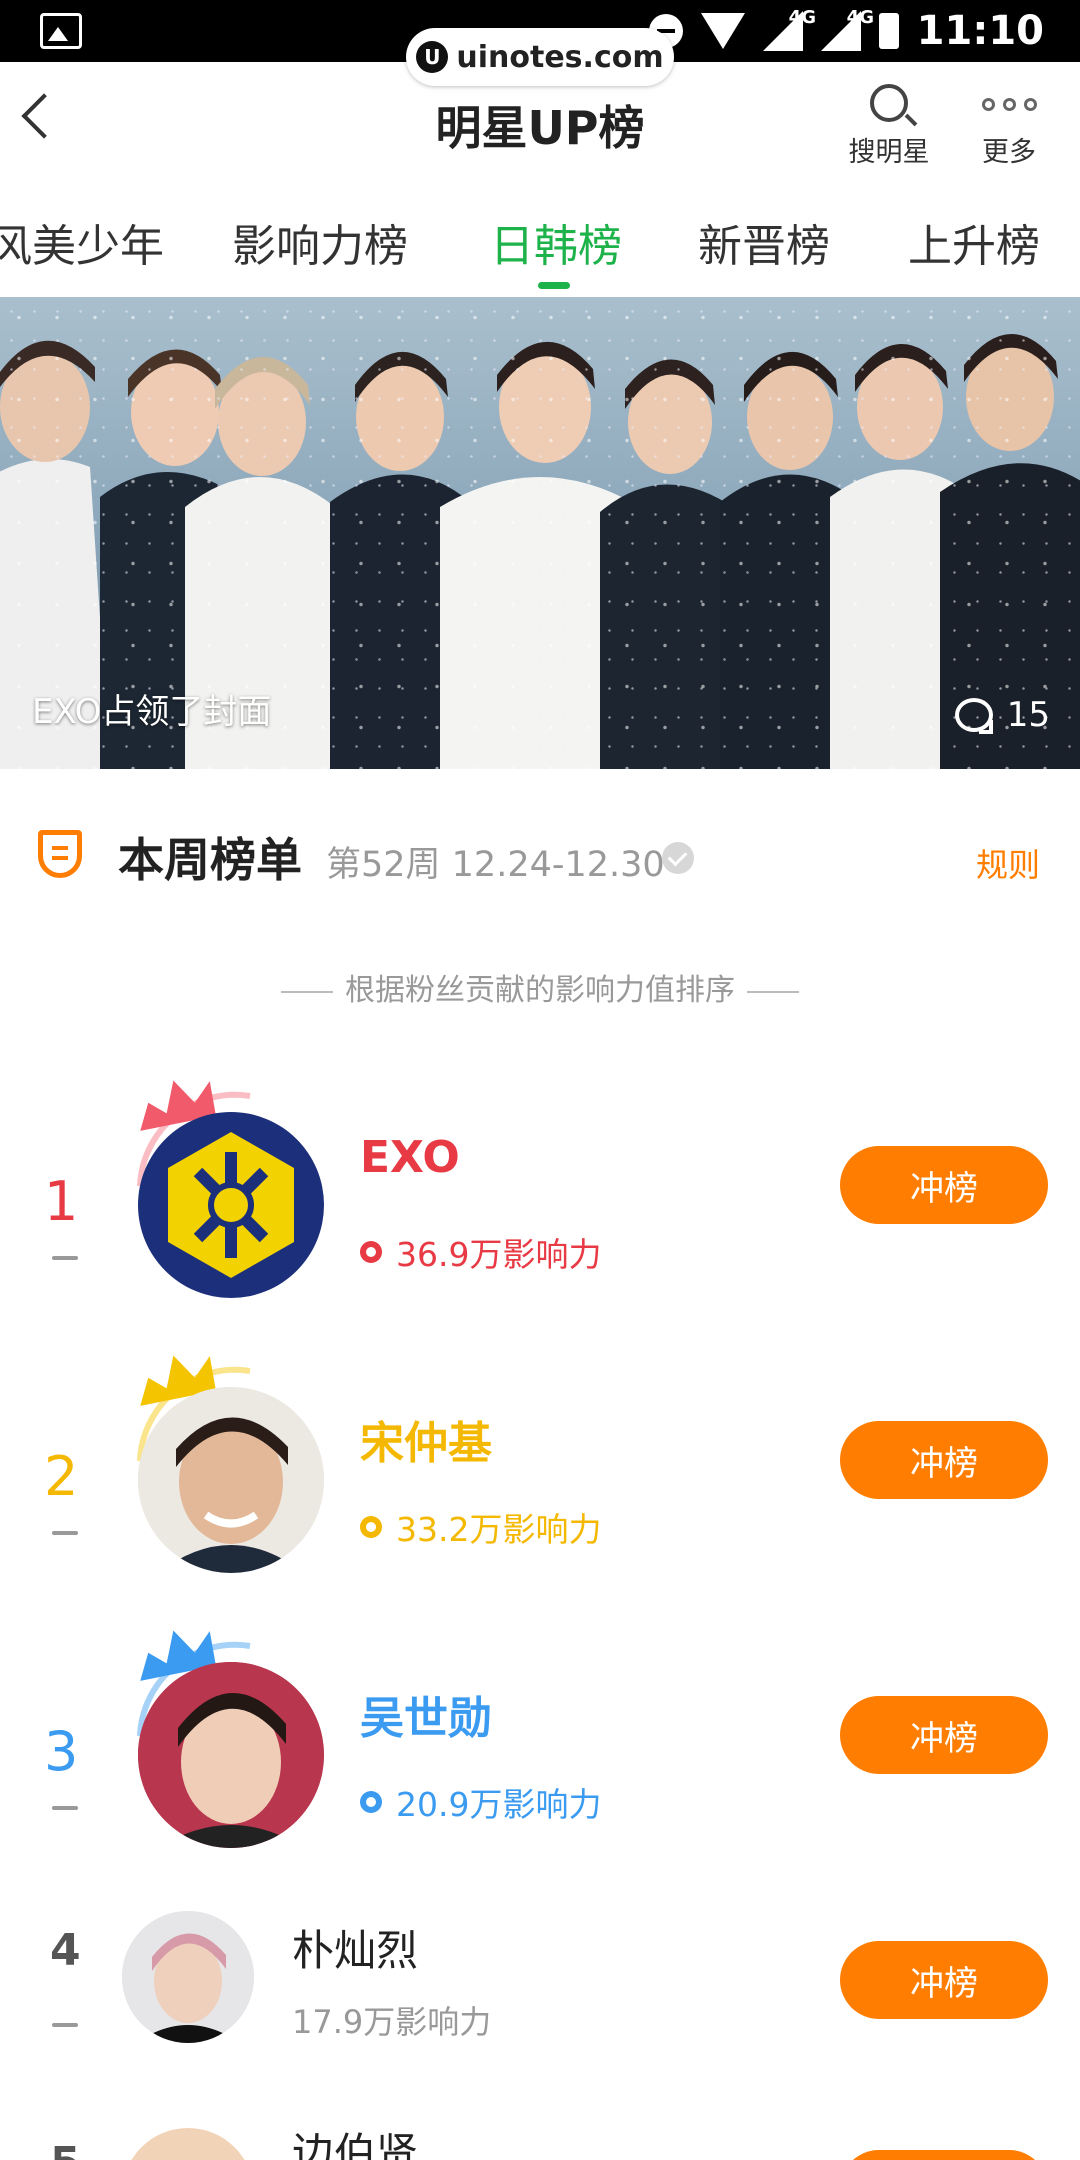  What do you see at coordinates (560, 57) in the screenshot?
I see `watermark-text: uinotes.com` at bounding box center [560, 57].